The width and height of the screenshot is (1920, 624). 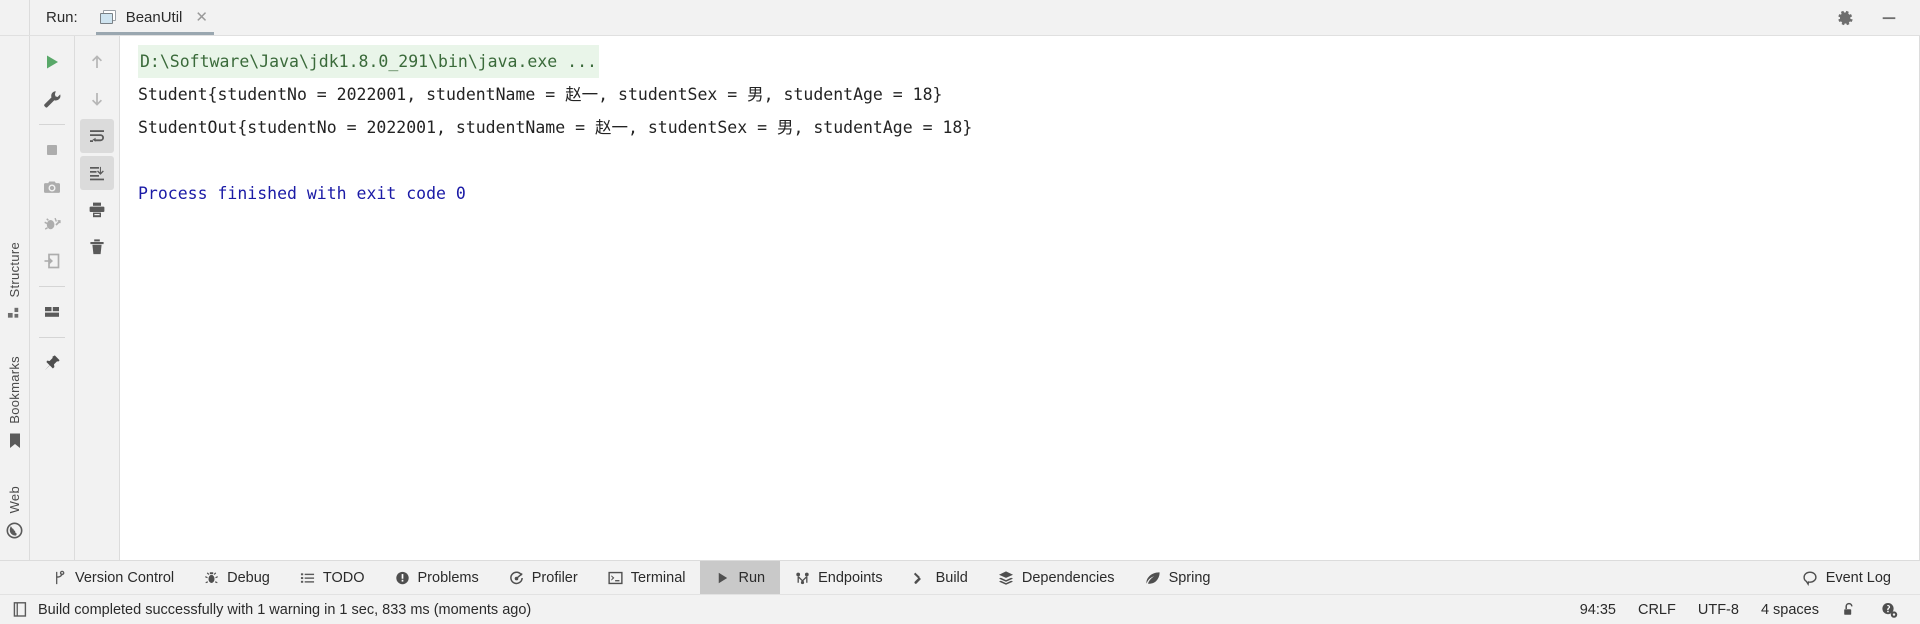 What do you see at coordinates (343, 577) in the screenshot?
I see `tool-button-label: TODO` at bounding box center [343, 577].